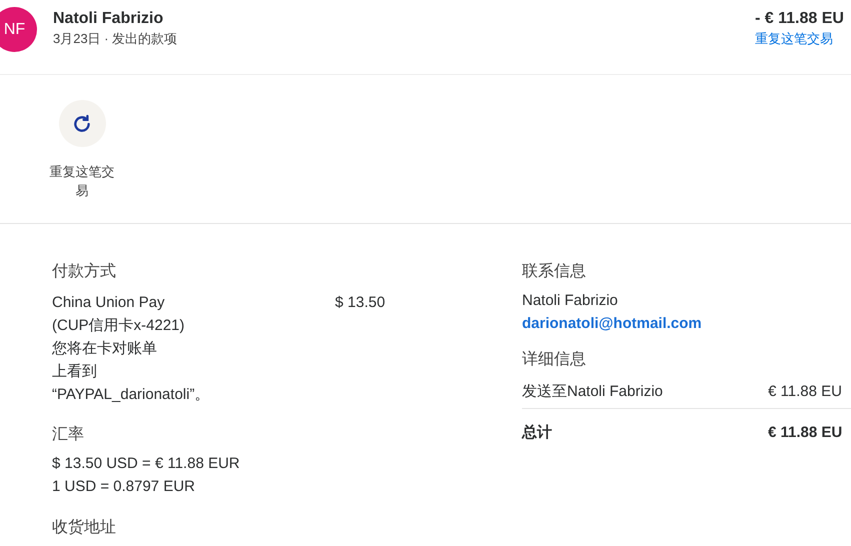 This screenshot has width=851, height=546. I want to click on payee-name: Natoli Fabrizio, so click(108, 19).